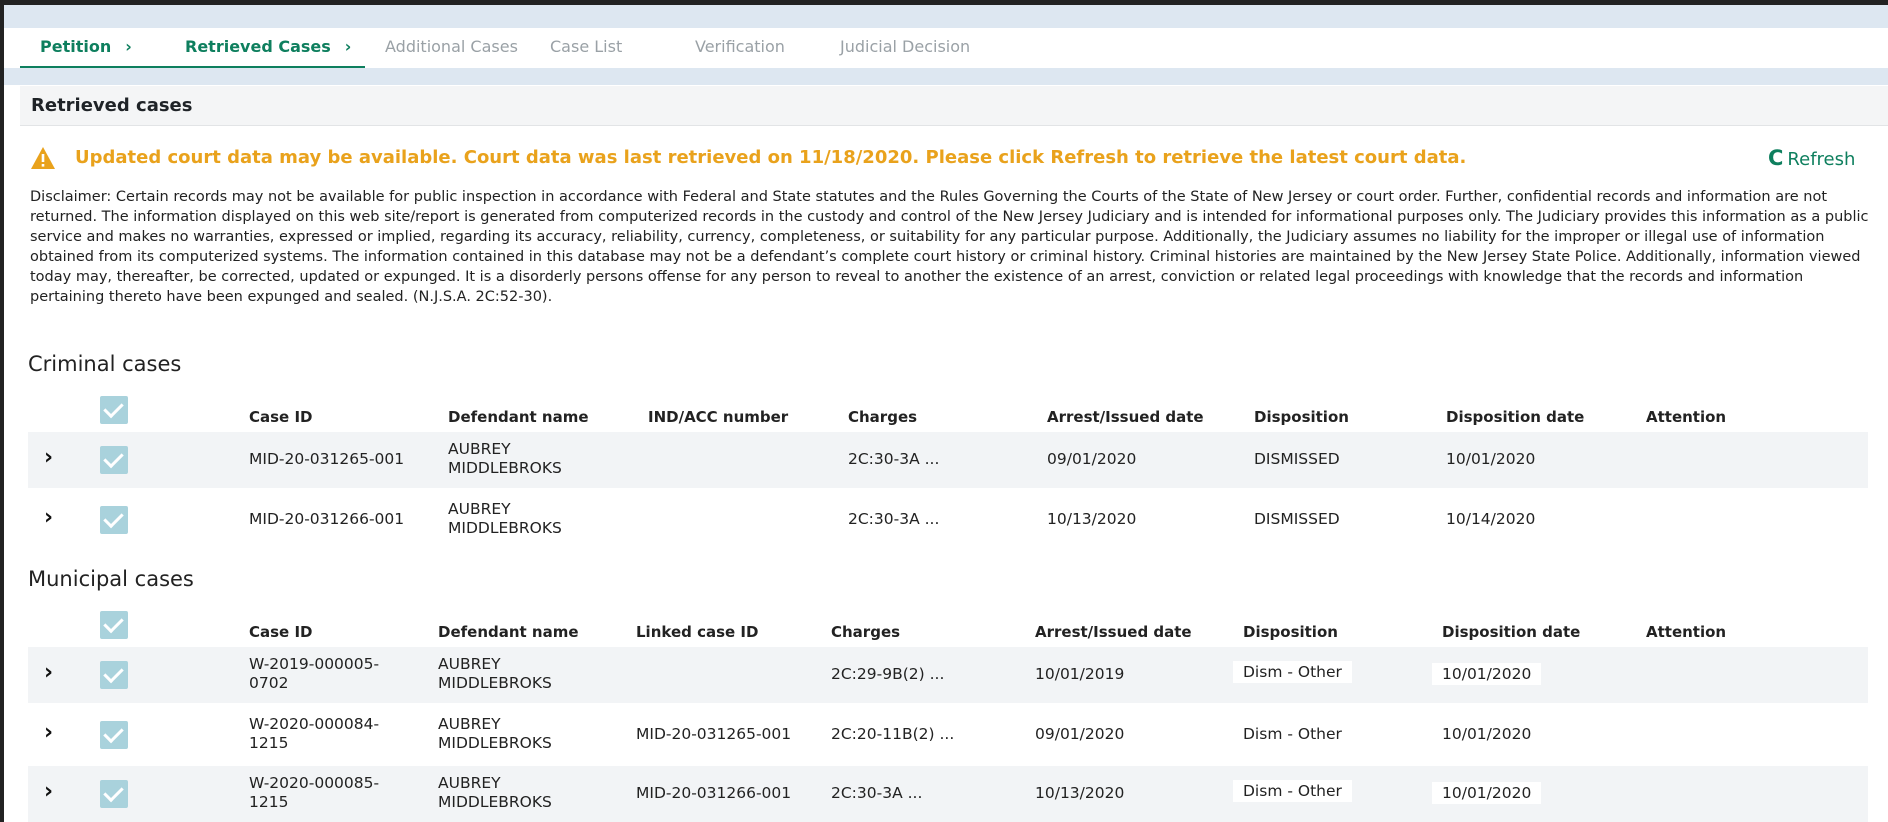  I want to click on step-label: Retrieved Cases, so click(258, 46).